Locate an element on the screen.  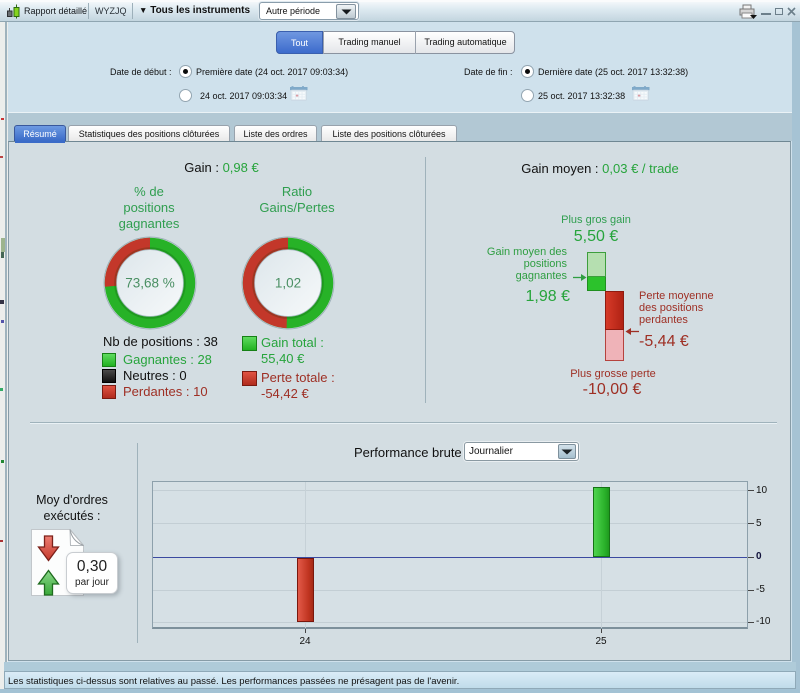
svg-text: 1,02 is located at coordinates (288, 283).